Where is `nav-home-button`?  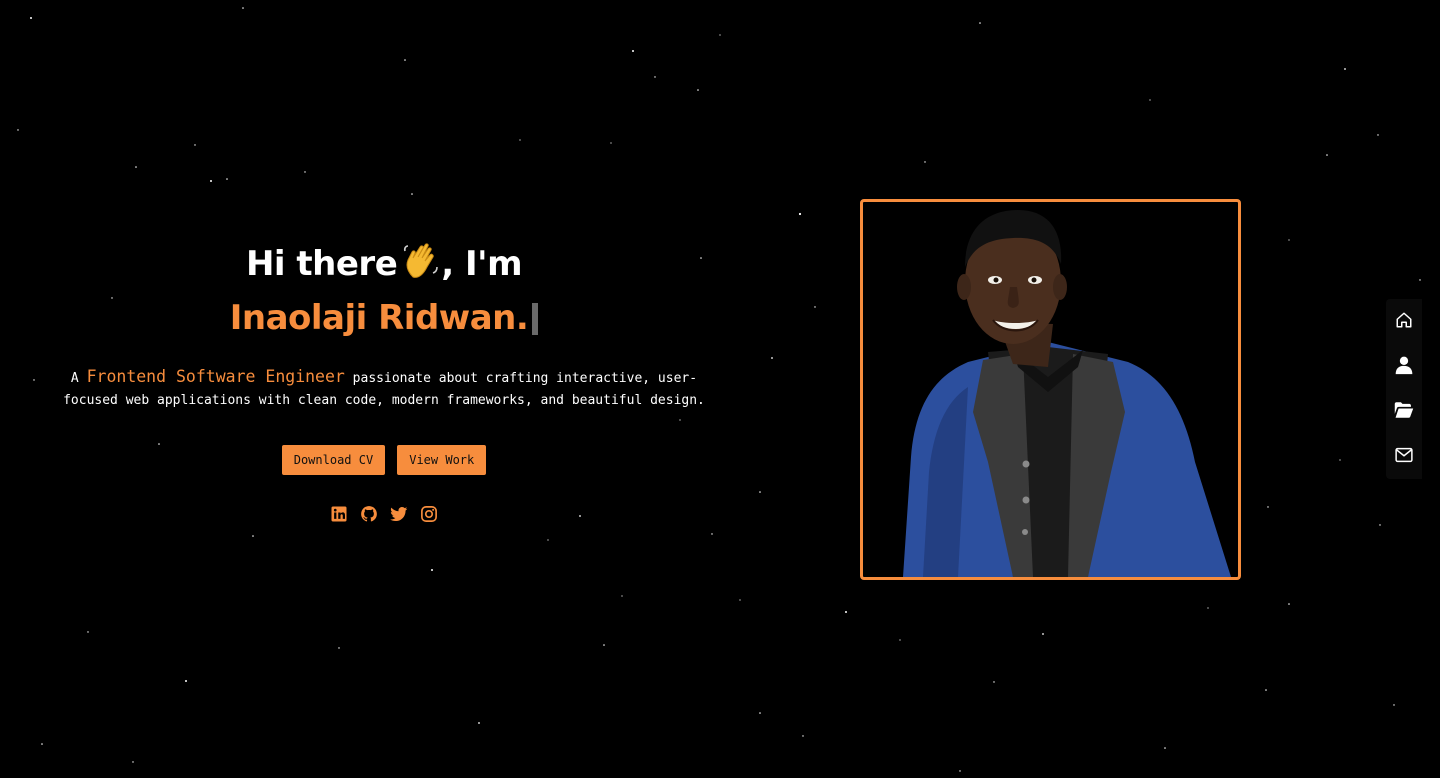 nav-home-button is located at coordinates (1404, 321).